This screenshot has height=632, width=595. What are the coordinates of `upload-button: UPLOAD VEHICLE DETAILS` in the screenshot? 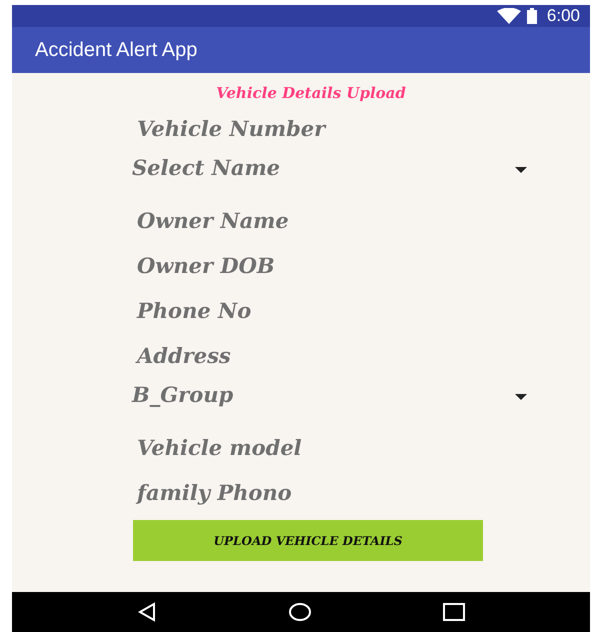 It's located at (308, 540).